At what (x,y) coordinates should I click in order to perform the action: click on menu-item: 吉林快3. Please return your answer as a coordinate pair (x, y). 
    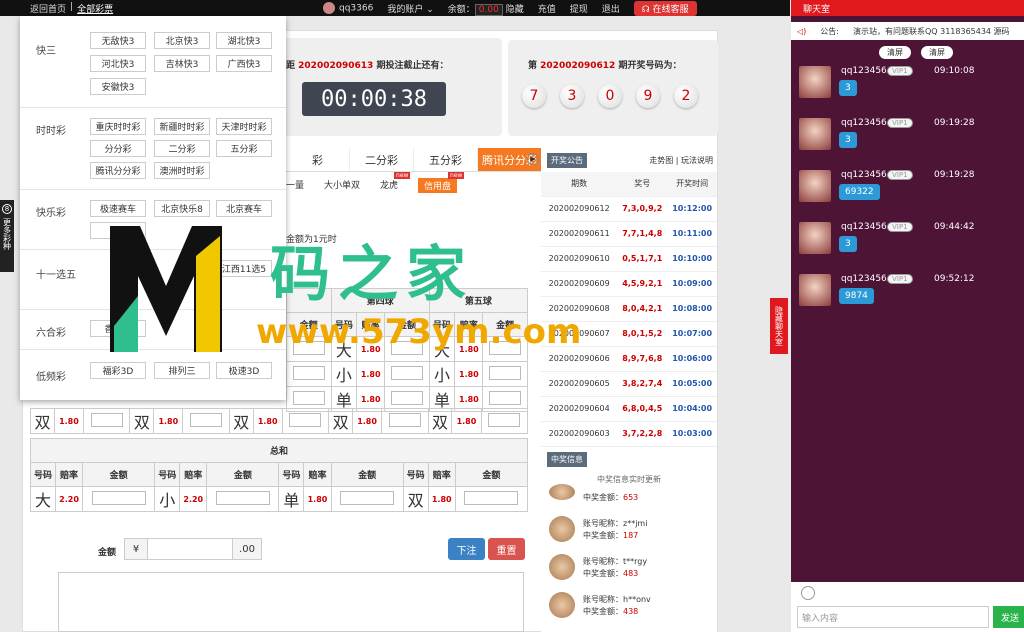
    Looking at the image, I should click on (182, 63).